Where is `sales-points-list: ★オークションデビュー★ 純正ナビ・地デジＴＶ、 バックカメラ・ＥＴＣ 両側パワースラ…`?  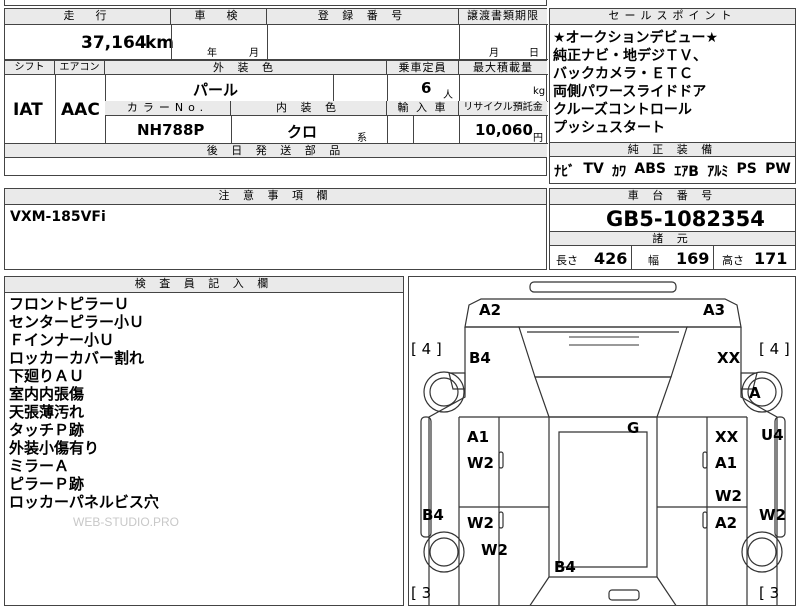 sales-points-list: ★オークションデビュー★ 純正ナビ・地デジＴＶ、 バックカメラ・ＥＴＣ 両側パワースラ… is located at coordinates (635, 83).